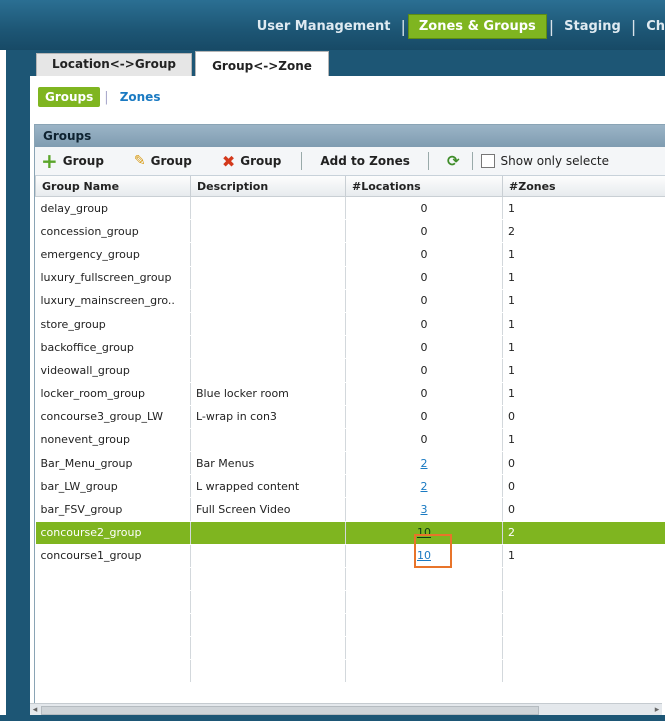 The image size is (665, 721). I want to click on refresh-button: ⟳, so click(453, 161).